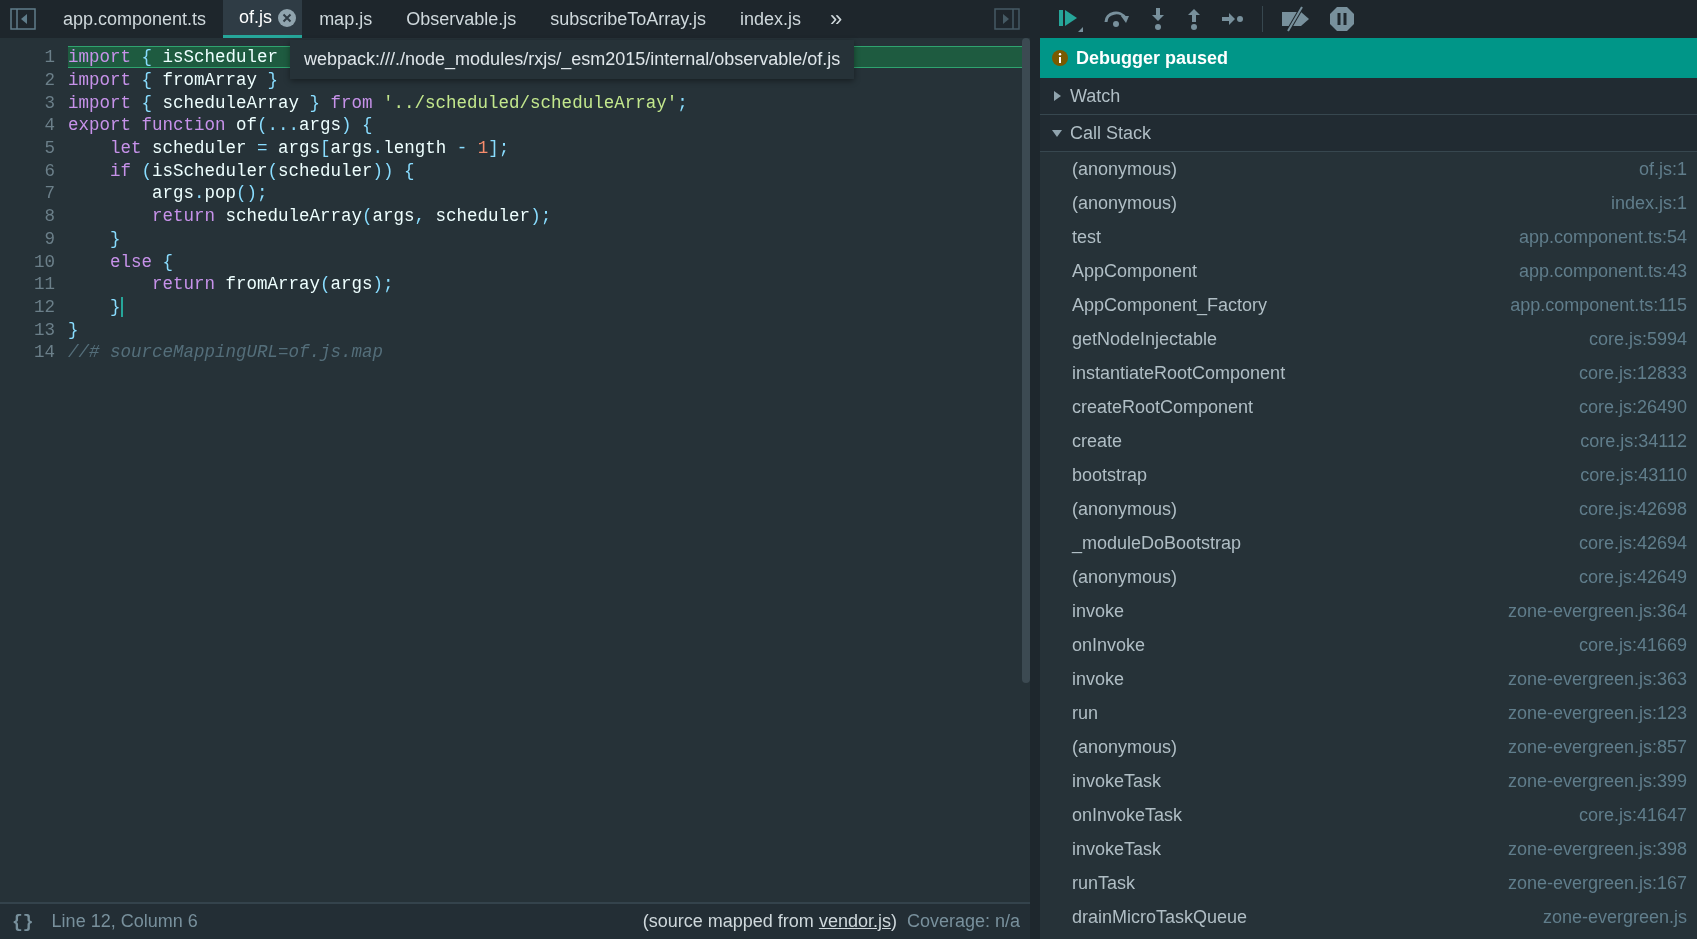 The image size is (1697, 939). Describe the element at coordinates (1110, 475) in the screenshot. I see `frame-name: bootstrap` at that location.